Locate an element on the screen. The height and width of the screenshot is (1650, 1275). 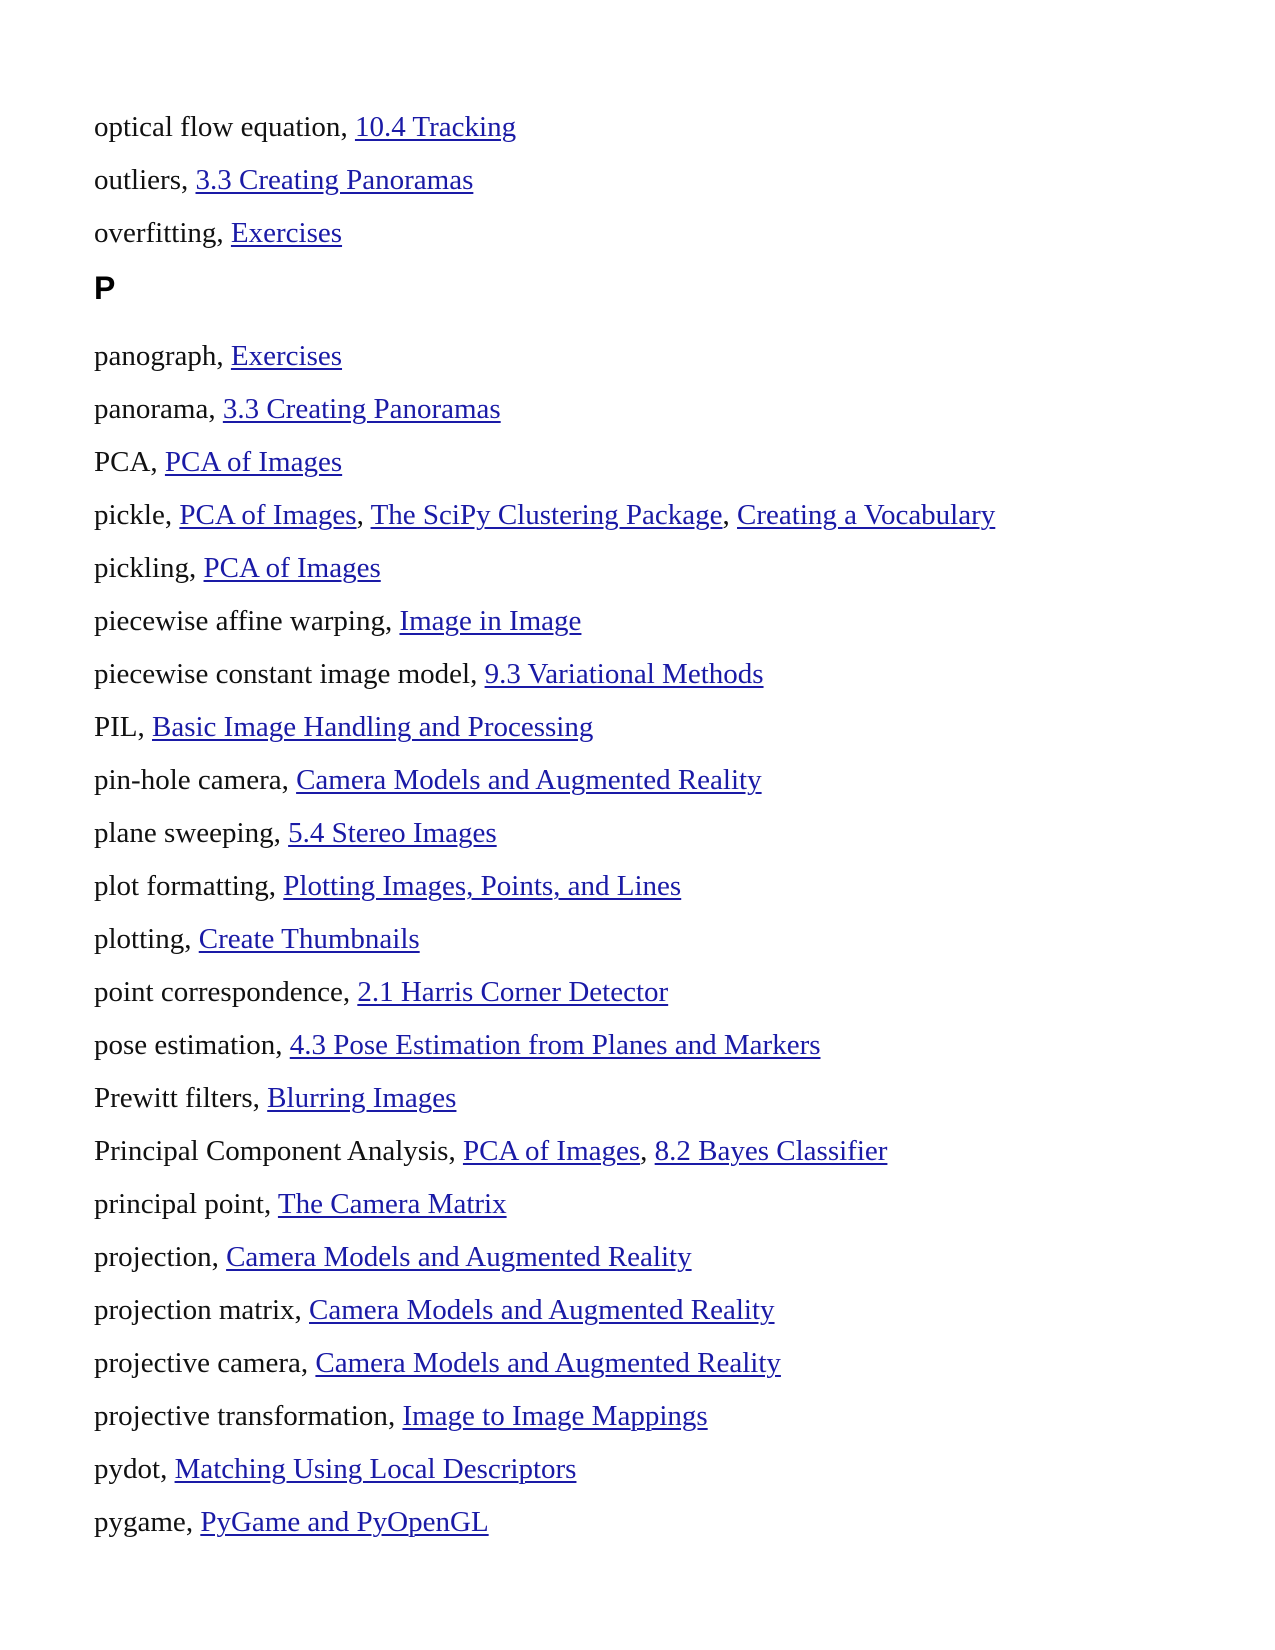
index-reference-link: The SciPy Clustering Package is located at coordinates (547, 515).